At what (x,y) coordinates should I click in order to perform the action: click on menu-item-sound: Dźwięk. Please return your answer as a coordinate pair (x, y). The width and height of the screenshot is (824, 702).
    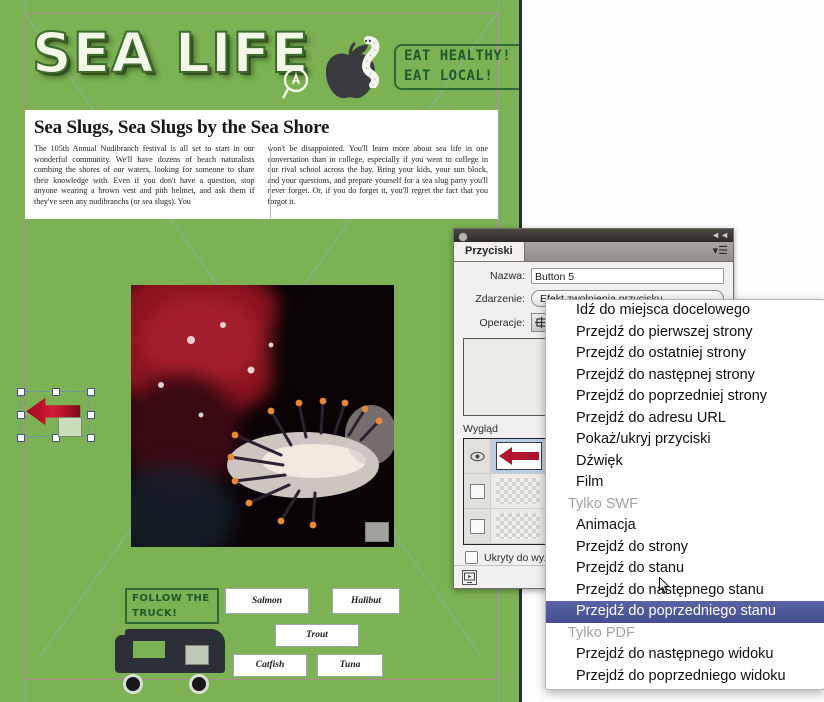
    Looking at the image, I should click on (685, 462).